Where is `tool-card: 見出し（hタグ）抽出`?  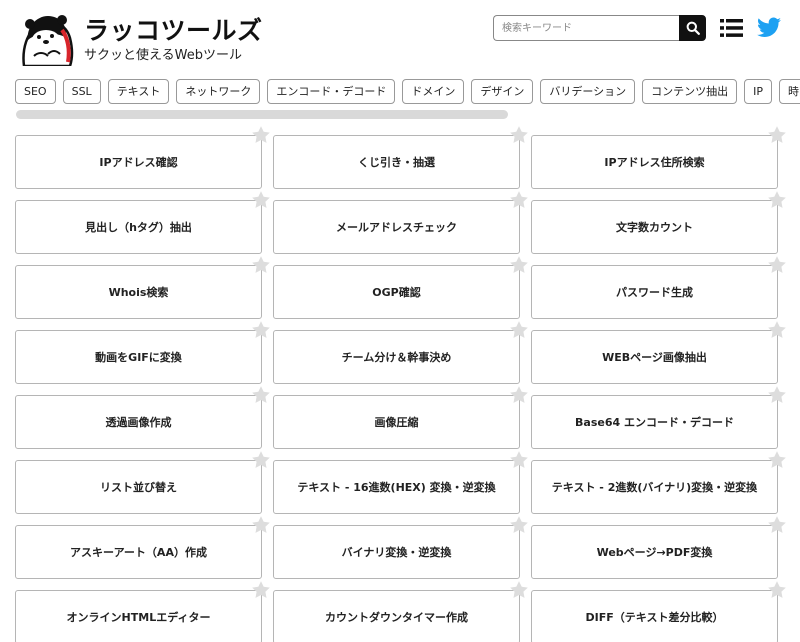
tool-card: 見出し（hタグ）抽出 is located at coordinates (142, 222).